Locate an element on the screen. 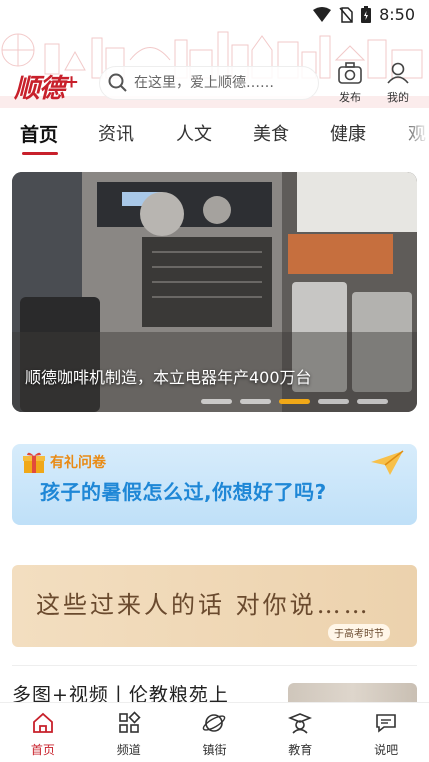 The height and width of the screenshot is (762, 429). status-bar: 8:50 is located at coordinates (214, 15).